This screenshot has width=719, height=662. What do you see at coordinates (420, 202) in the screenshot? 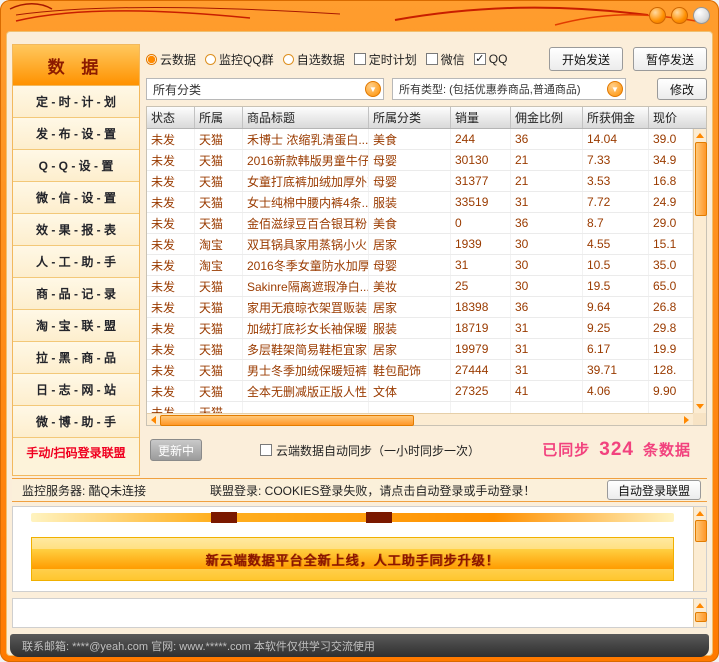
I see `table-row: 未发 天猫 女士纯棉中腰内裤4条... 服装 33519 31 7.72 24.9` at bounding box center [420, 202].